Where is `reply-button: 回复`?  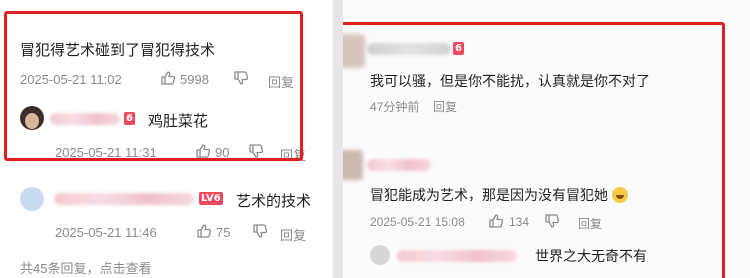 reply-button: 回复 is located at coordinates (293, 234).